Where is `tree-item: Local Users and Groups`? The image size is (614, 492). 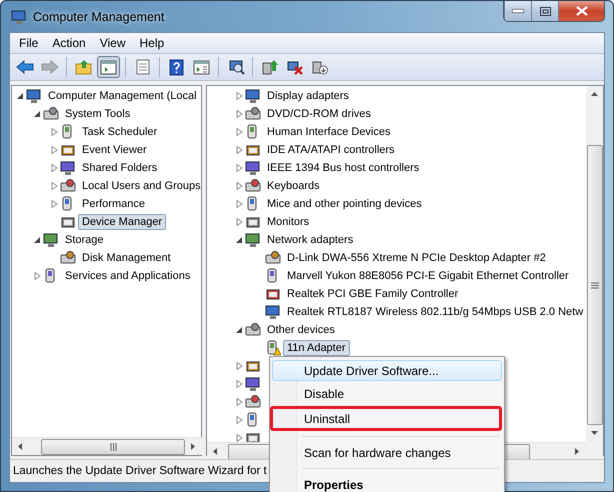
tree-item: Local Users and Groups is located at coordinates (140, 186).